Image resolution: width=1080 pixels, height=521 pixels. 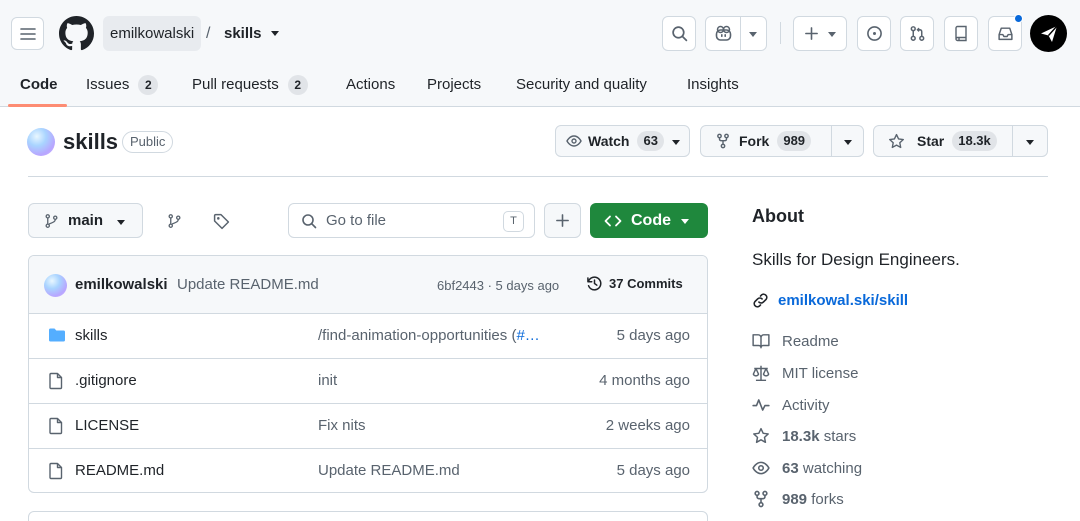 What do you see at coordinates (581, 84) in the screenshot?
I see `tab-security: Security and quality` at bounding box center [581, 84].